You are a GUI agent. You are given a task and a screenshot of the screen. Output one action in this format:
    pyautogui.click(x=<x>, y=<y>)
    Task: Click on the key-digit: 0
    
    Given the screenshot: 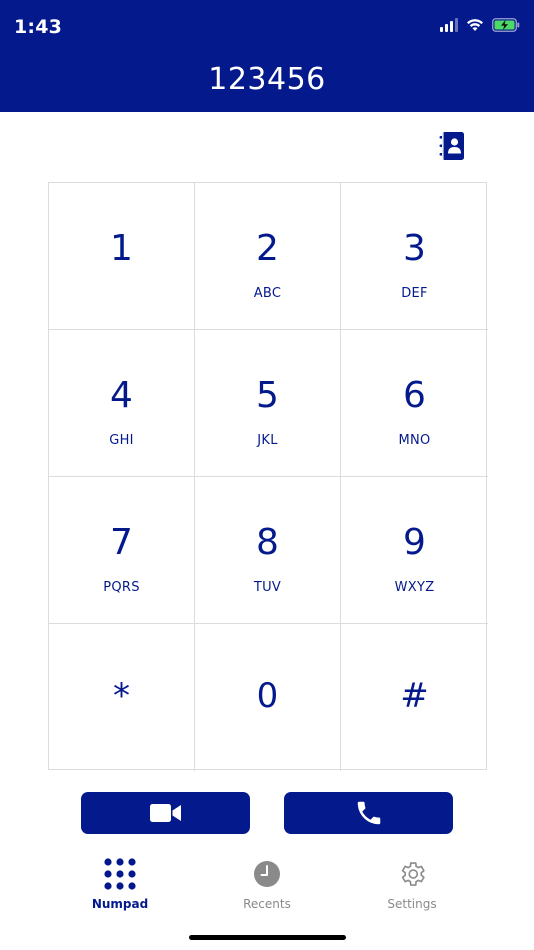 What is the action you would take?
    pyautogui.click(x=267, y=696)
    